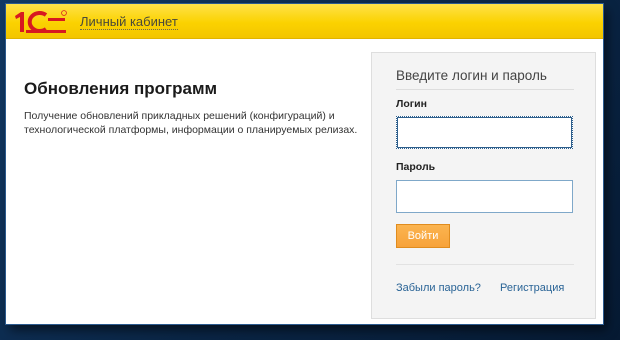 The image size is (620, 340). I want to click on login-button: Войти, so click(423, 236).